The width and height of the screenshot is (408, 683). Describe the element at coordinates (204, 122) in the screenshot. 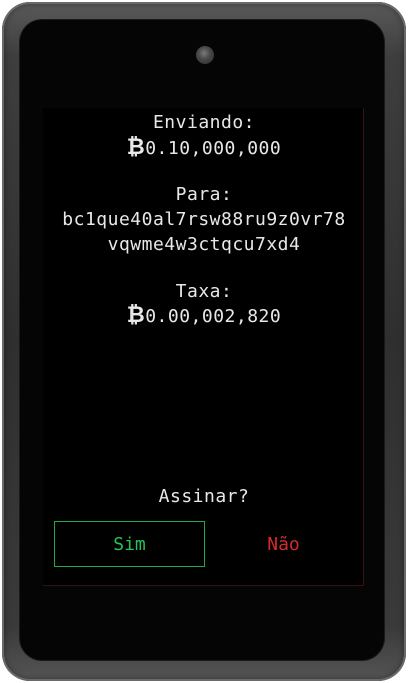

I see `sending-label: Enviando:` at that location.